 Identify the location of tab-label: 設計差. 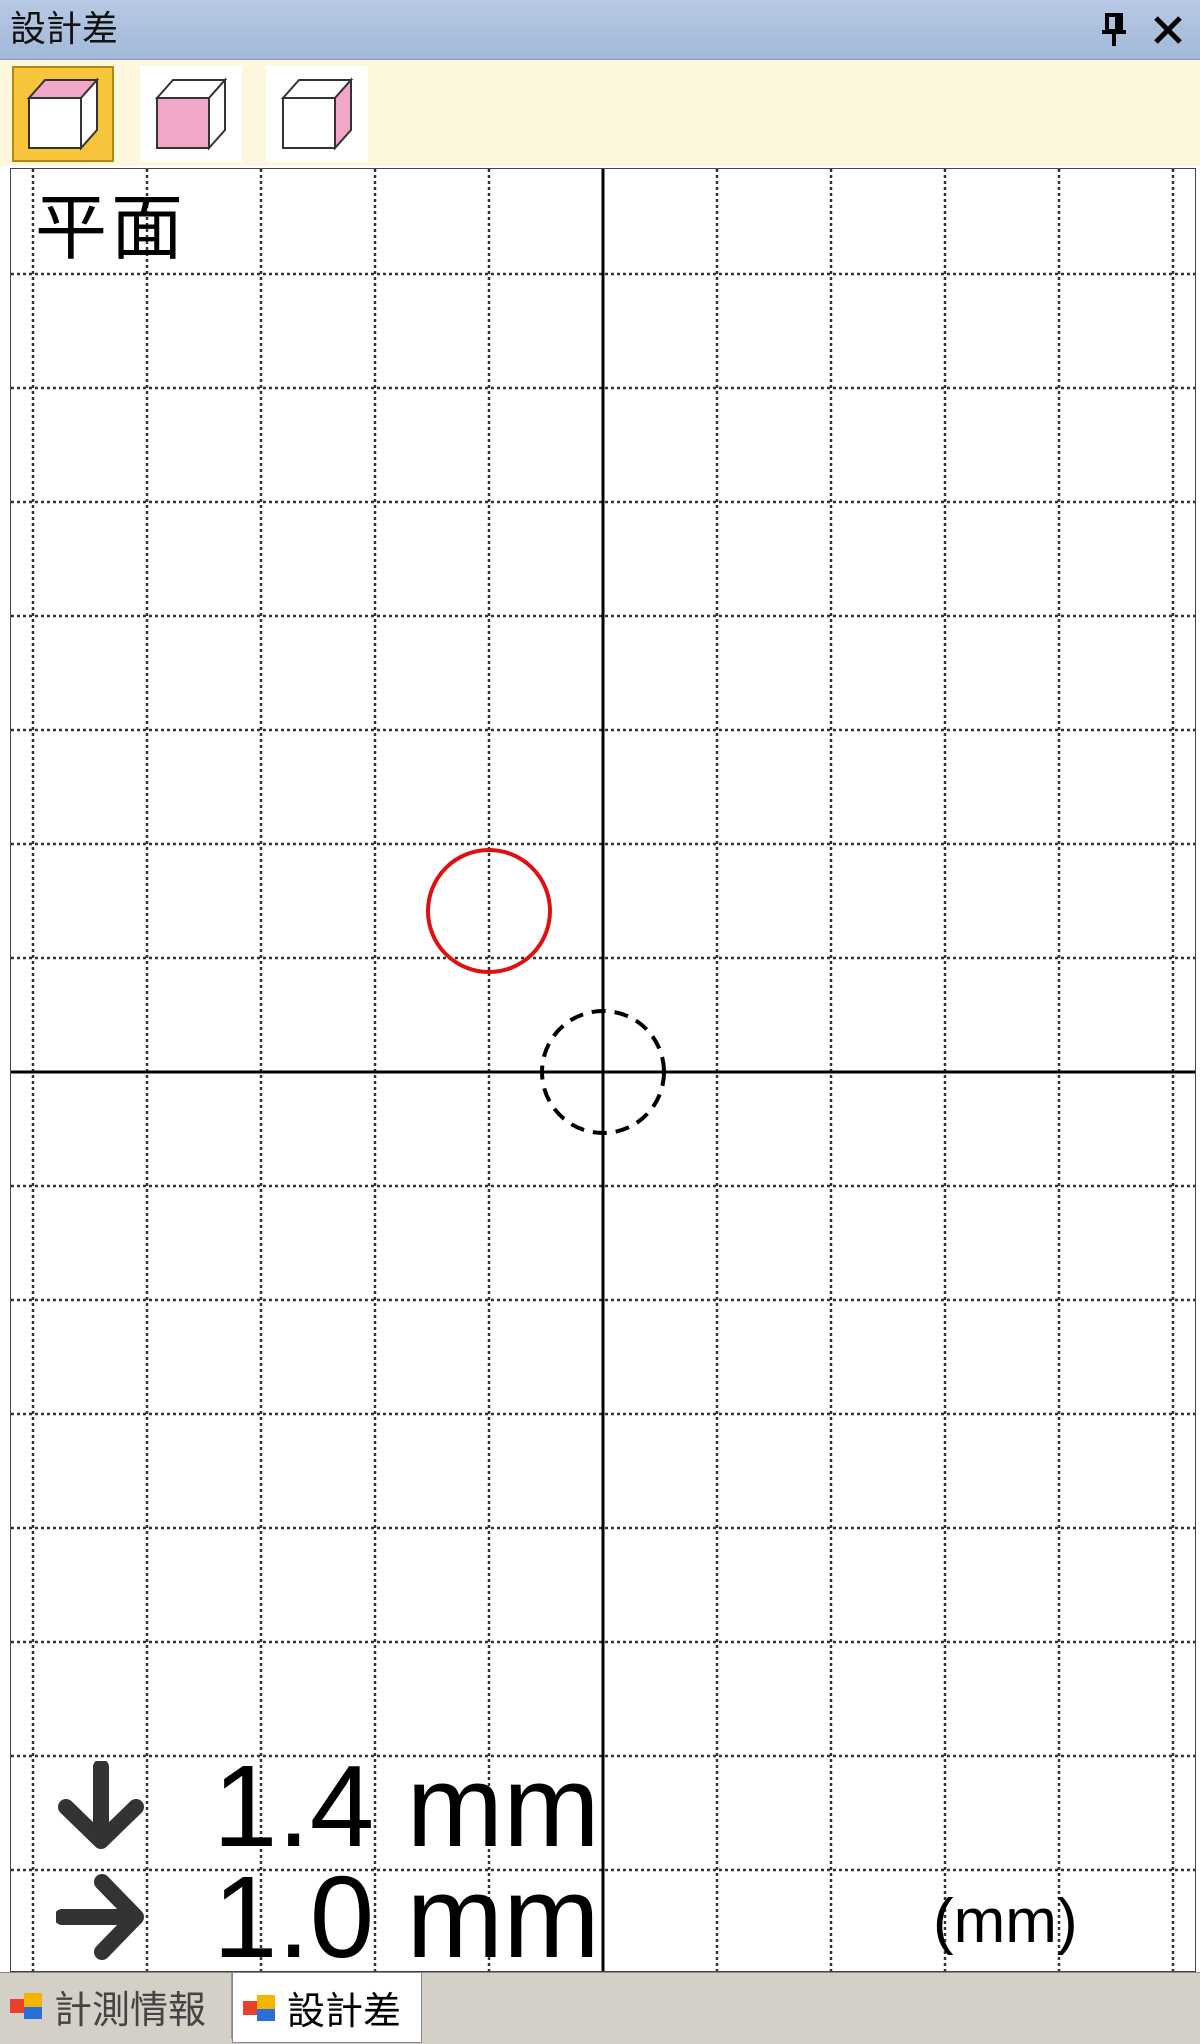
(344, 2011).